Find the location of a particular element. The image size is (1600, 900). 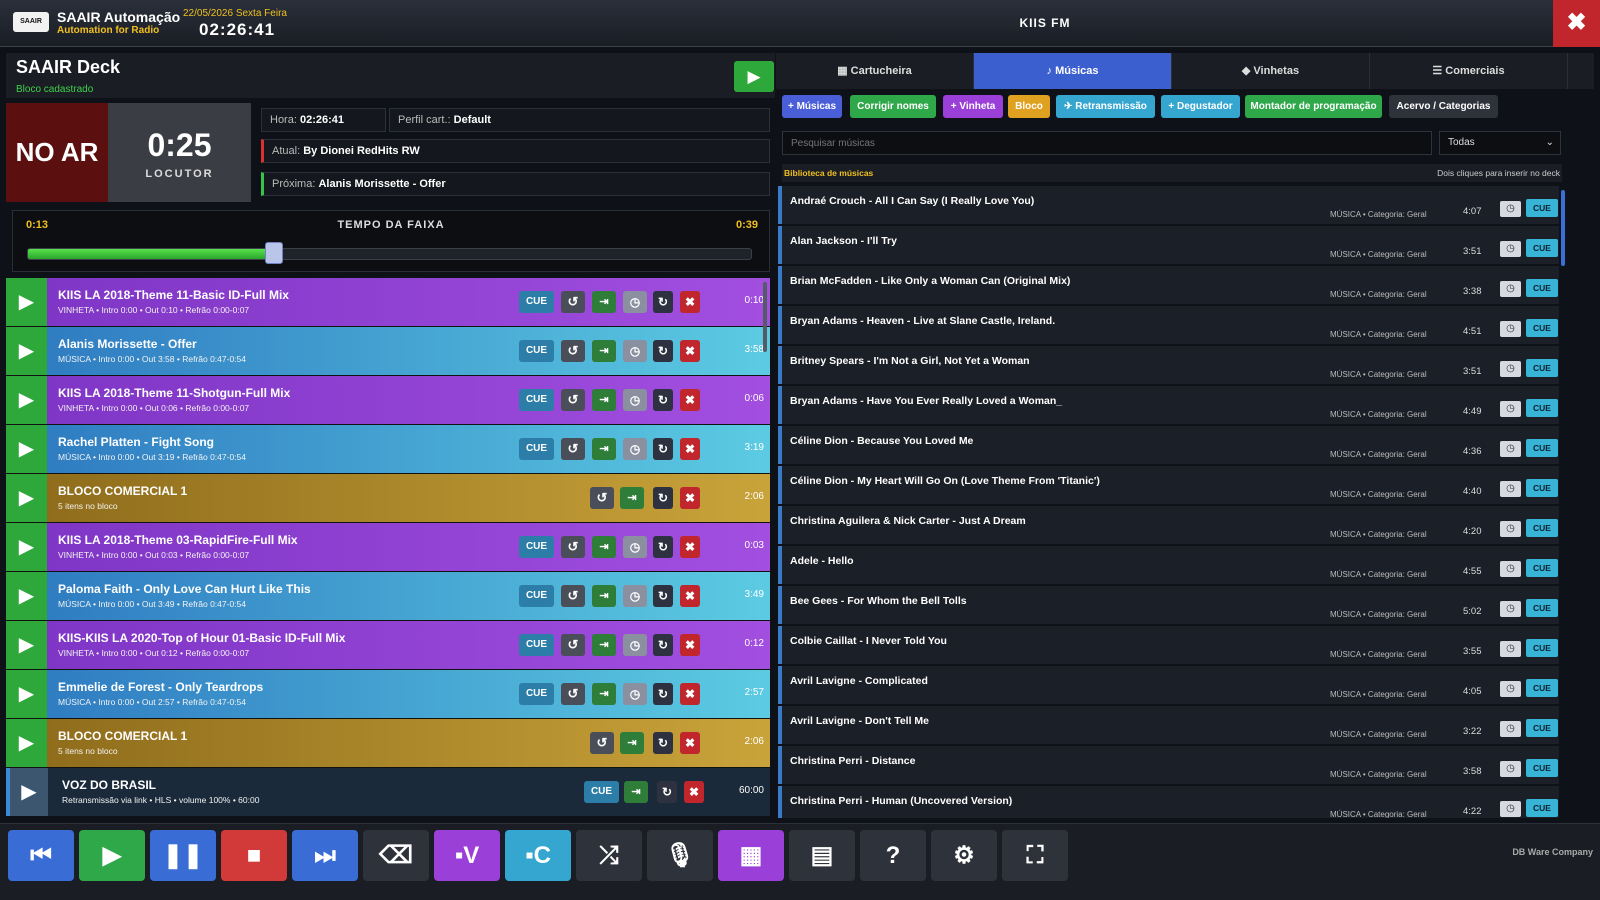

tab-musicas: ♪ Músicas is located at coordinates (1073, 71).